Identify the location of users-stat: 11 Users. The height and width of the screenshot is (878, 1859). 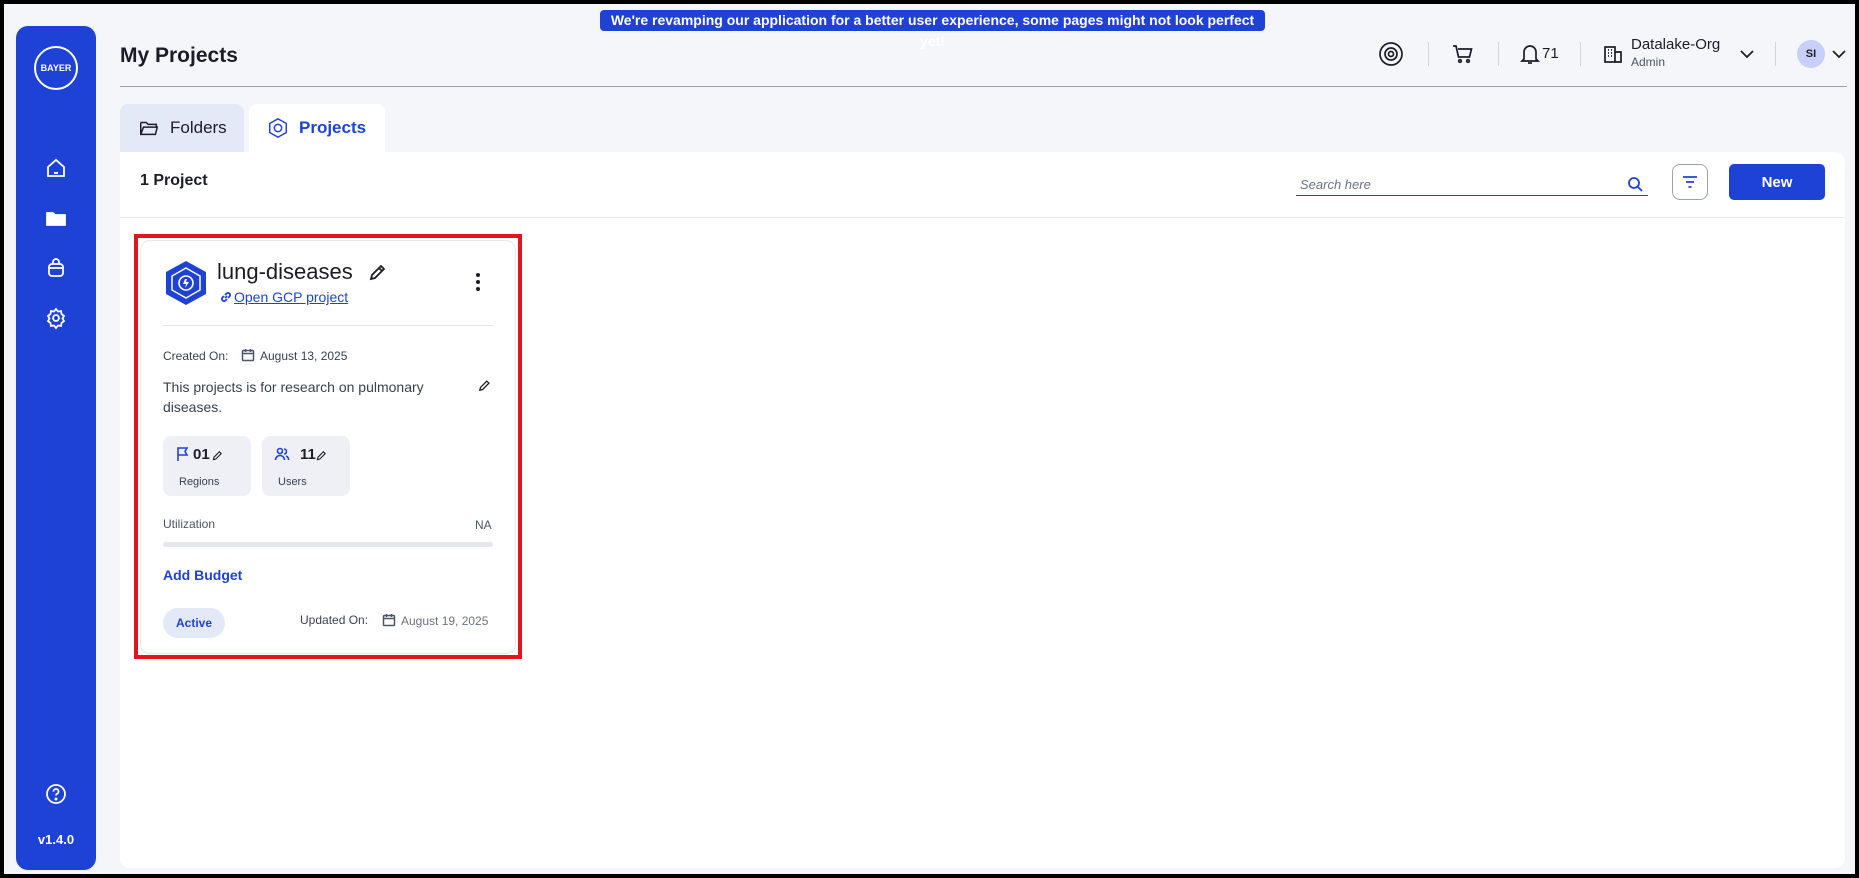
(306, 466).